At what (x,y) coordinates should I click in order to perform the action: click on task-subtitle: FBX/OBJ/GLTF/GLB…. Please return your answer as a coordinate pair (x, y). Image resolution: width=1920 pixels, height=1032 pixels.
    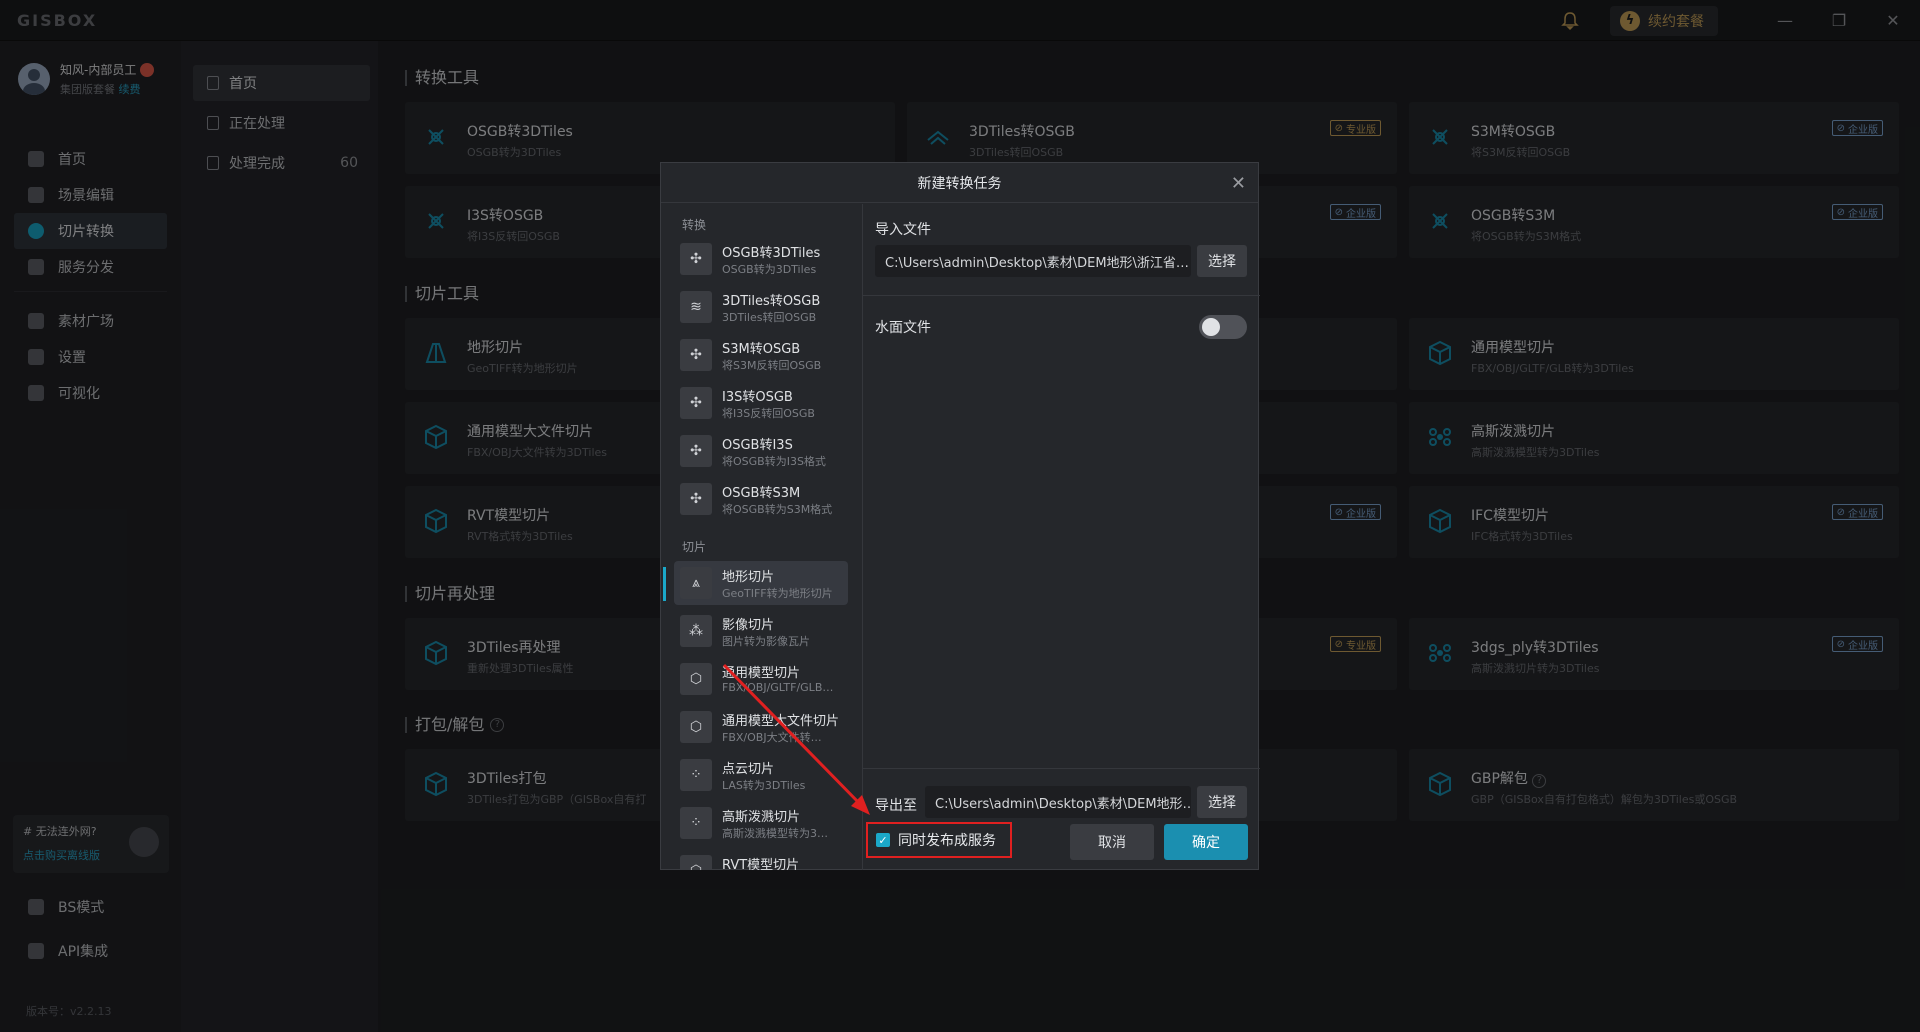
    Looking at the image, I should click on (778, 687).